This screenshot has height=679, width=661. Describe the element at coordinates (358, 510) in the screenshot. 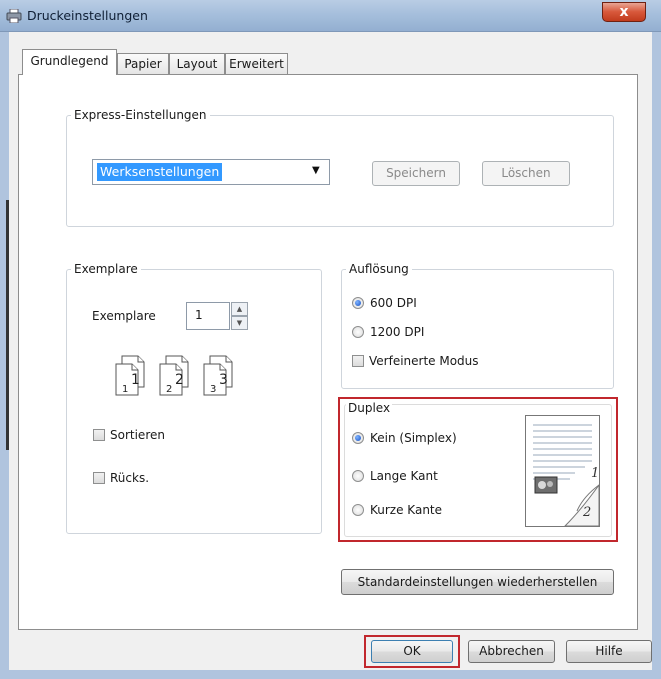

I see `duplex-short-edge-radio` at that location.